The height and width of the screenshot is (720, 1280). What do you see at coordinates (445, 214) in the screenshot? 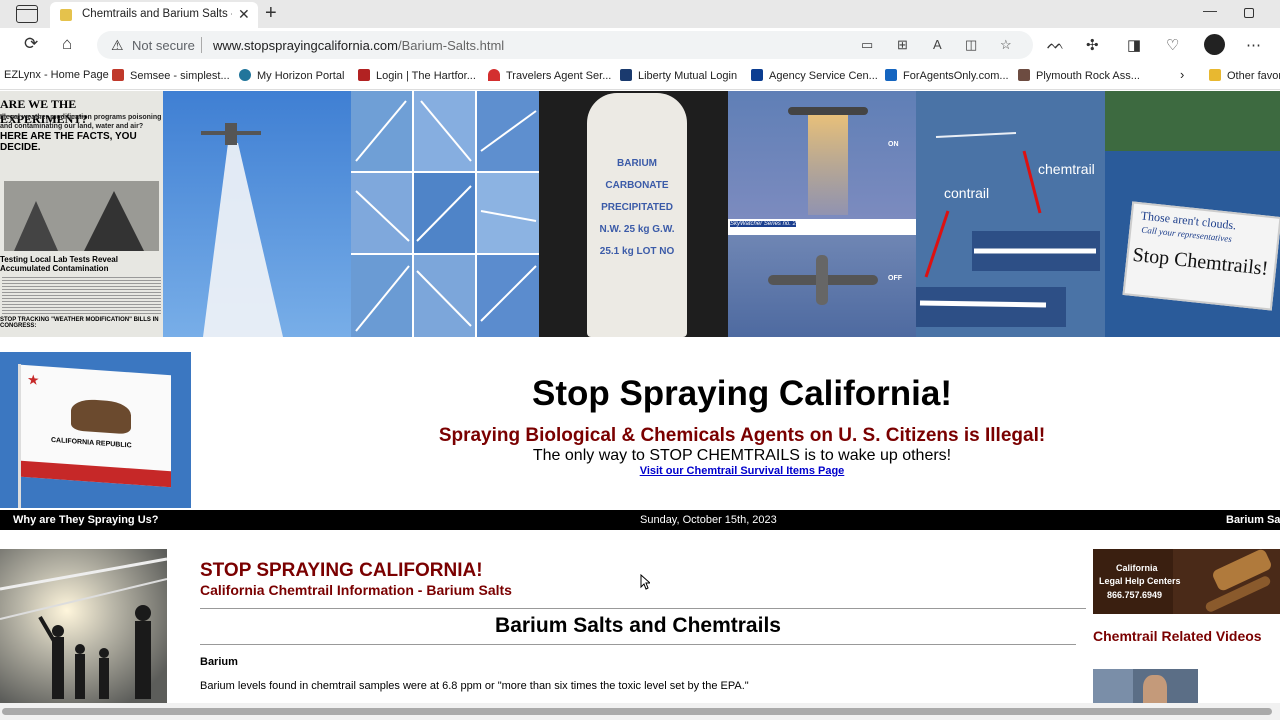
I see `sky-grid-graphic` at bounding box center [445, 214].